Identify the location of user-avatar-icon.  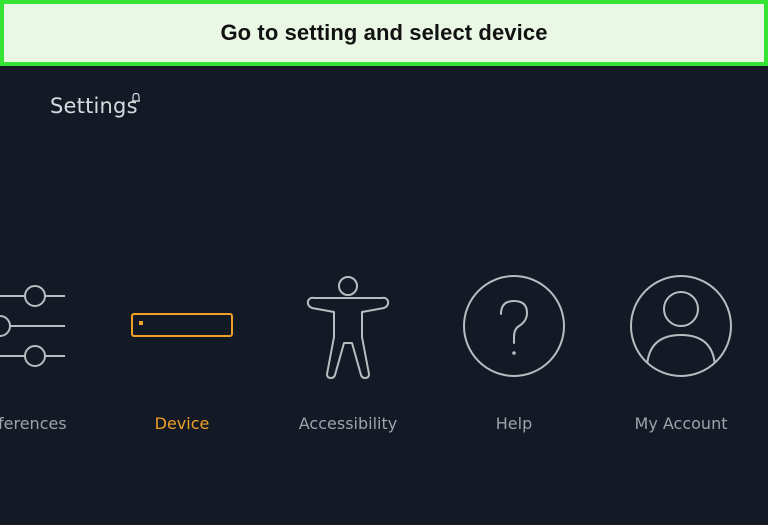
(681, 326).